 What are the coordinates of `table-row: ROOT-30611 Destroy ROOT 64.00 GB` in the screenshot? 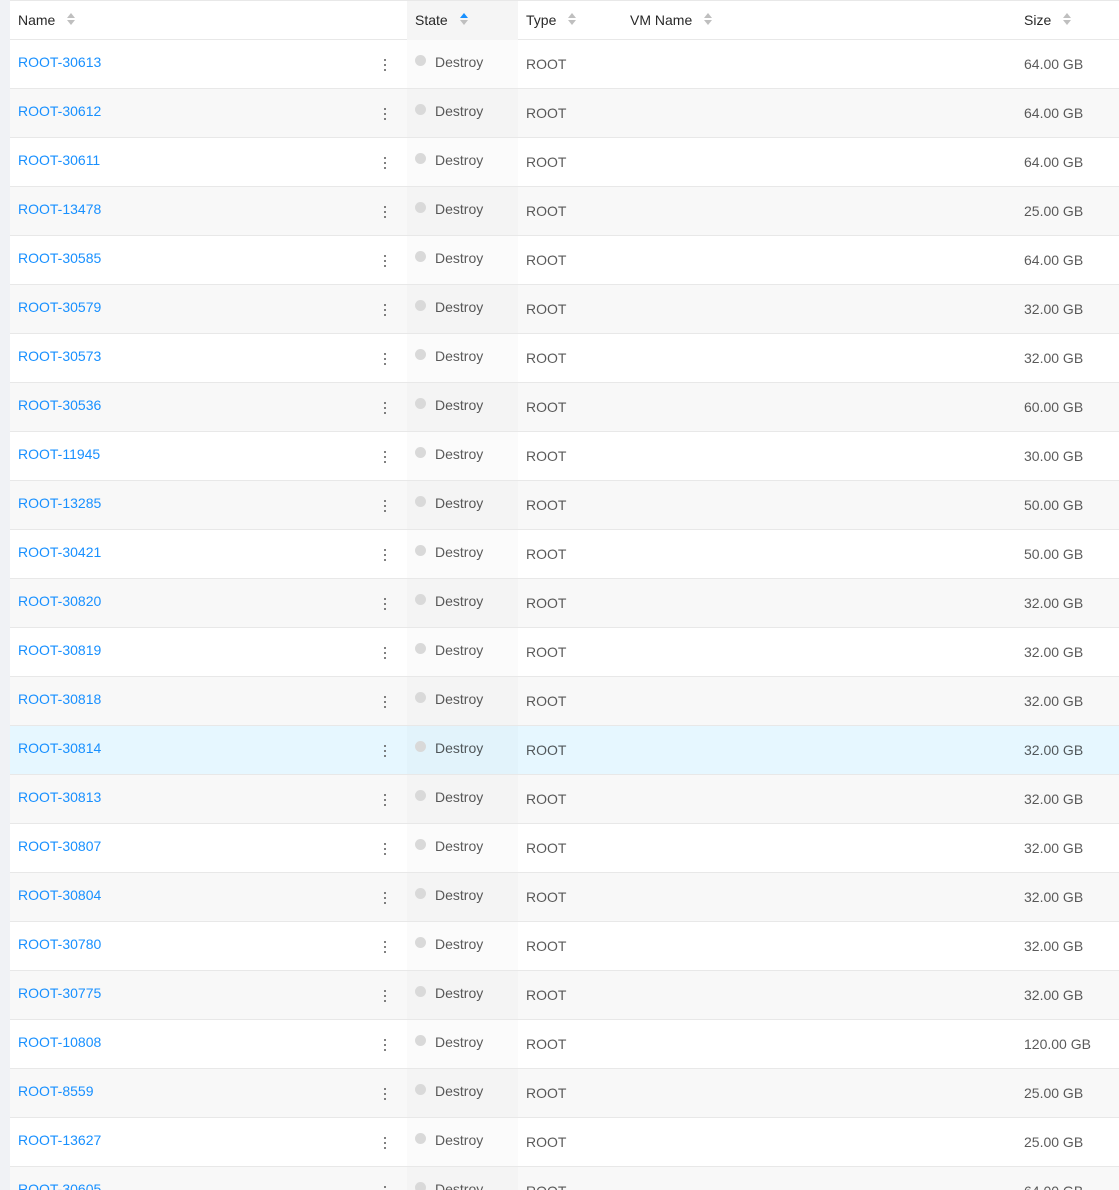 It's located at (564, 162).